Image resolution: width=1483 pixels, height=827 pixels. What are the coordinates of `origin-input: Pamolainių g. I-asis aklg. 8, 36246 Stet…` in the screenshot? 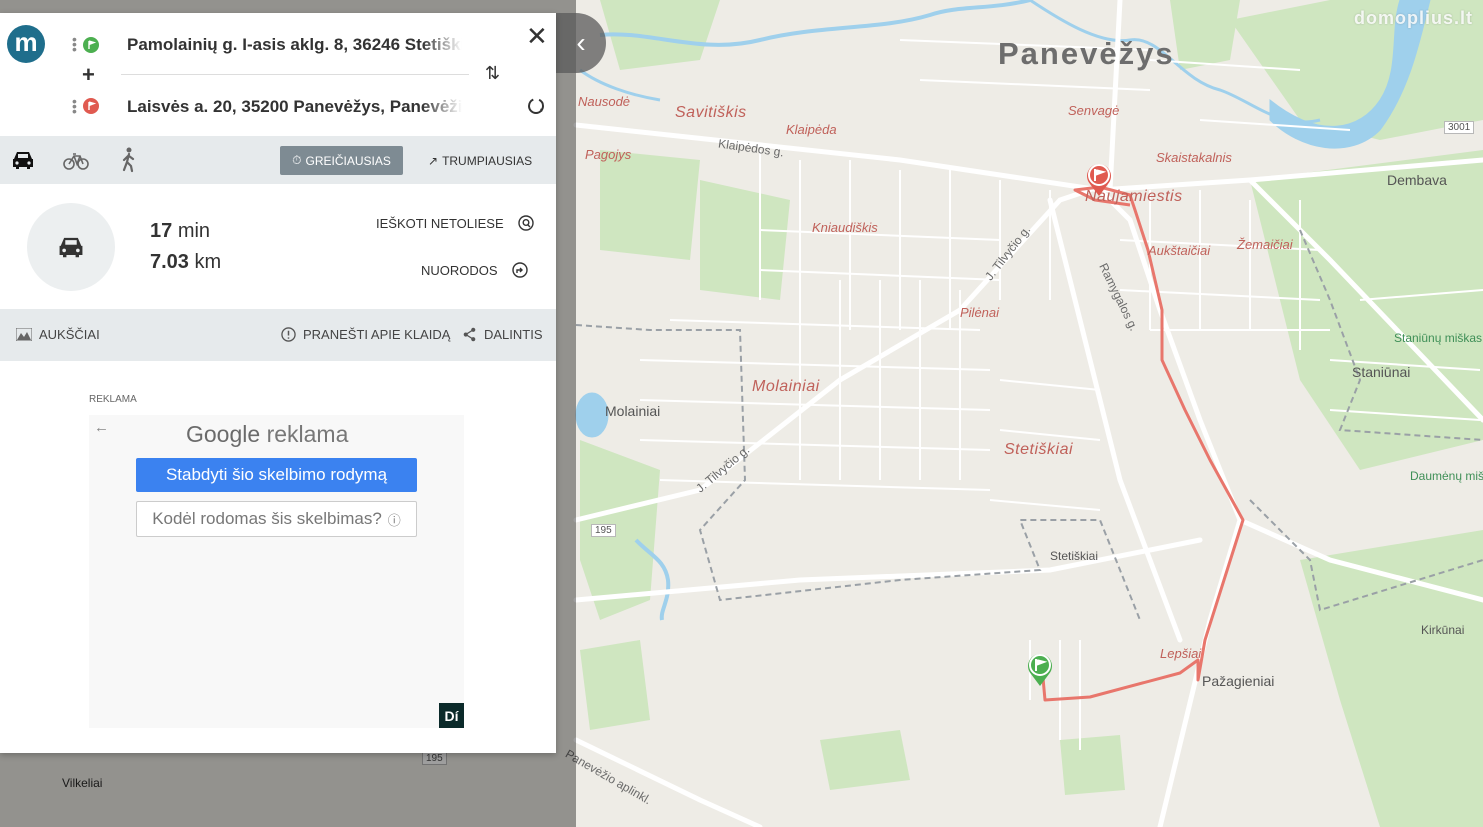 It's located at (294, 45).